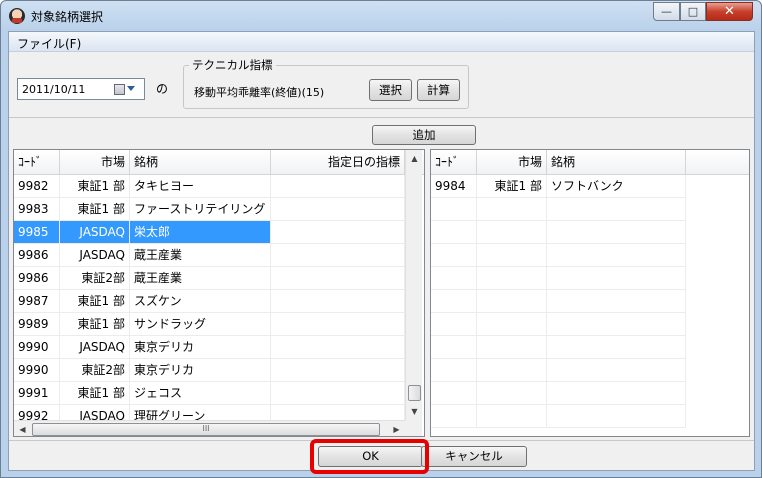  What do you see at coordinates (381, 117) in the screenshot?
I see `divider` at bounding box center [381, 117].